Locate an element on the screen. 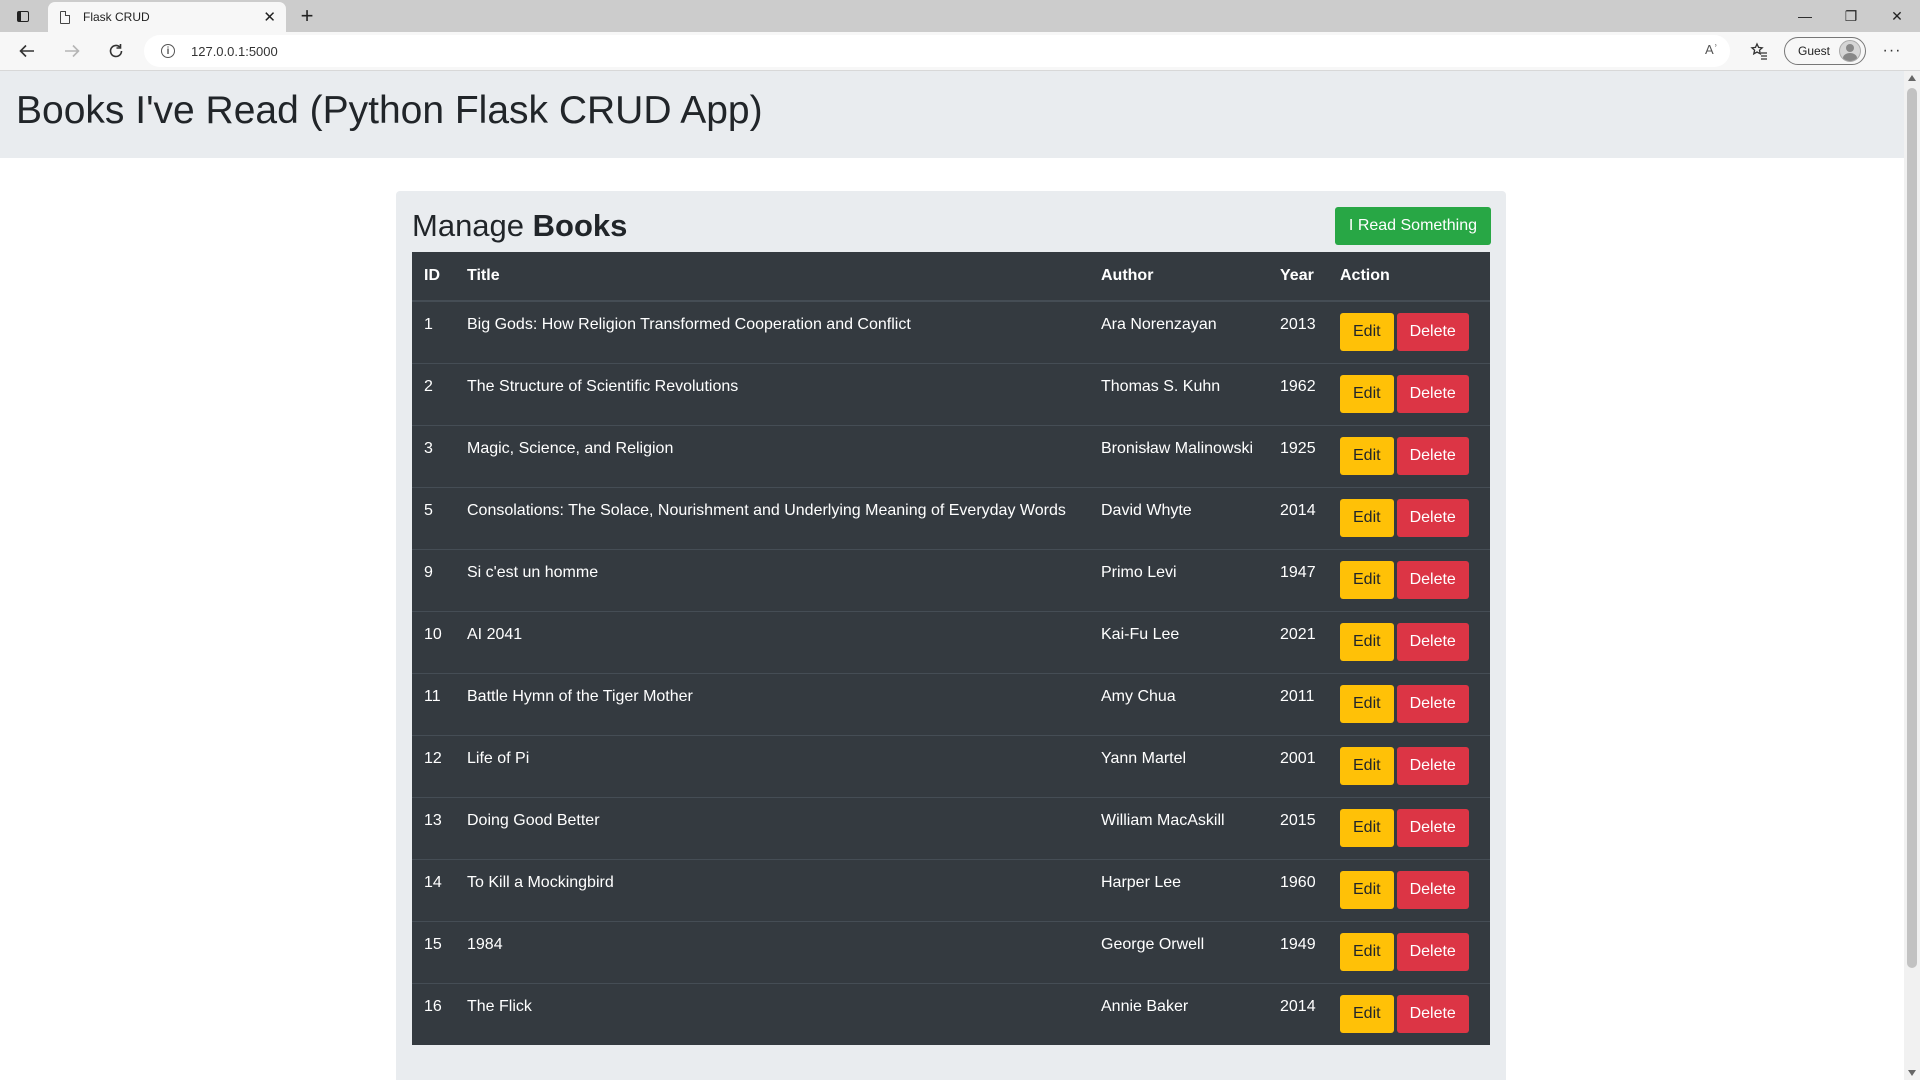  cell-year: 2011 is located at coordinates (1298, 703).